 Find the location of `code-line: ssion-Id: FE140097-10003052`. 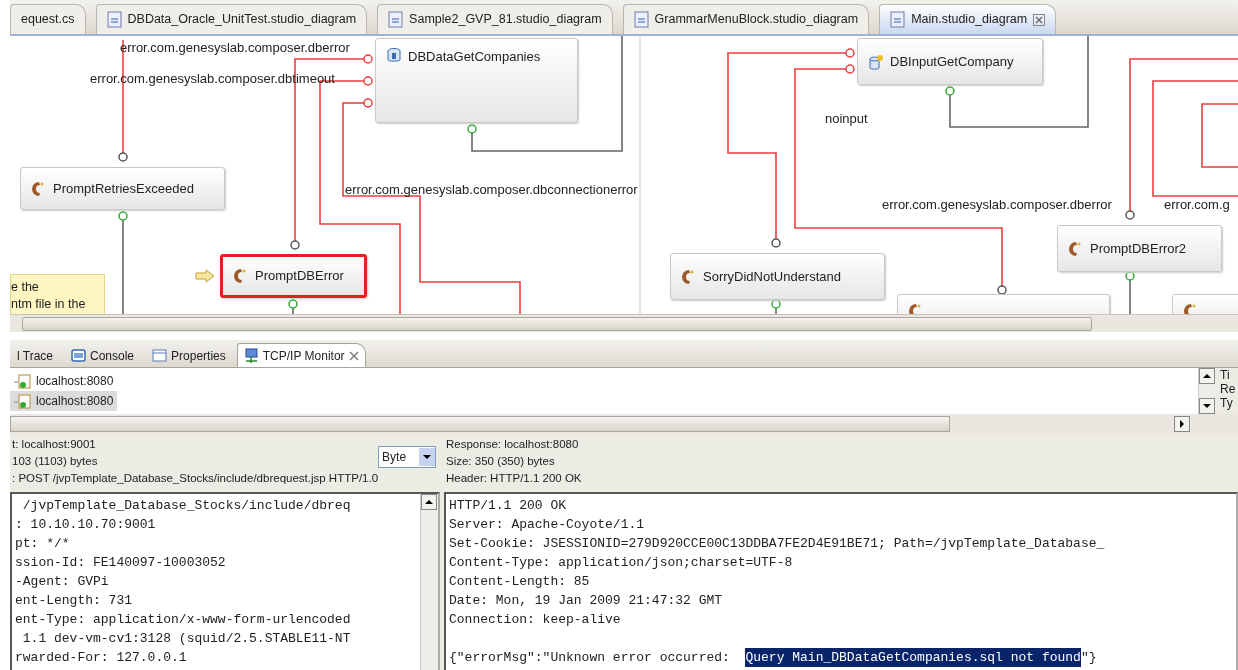

code-line: ssion-Id: FE140097-10003052 is located at coordinates (121, 563).